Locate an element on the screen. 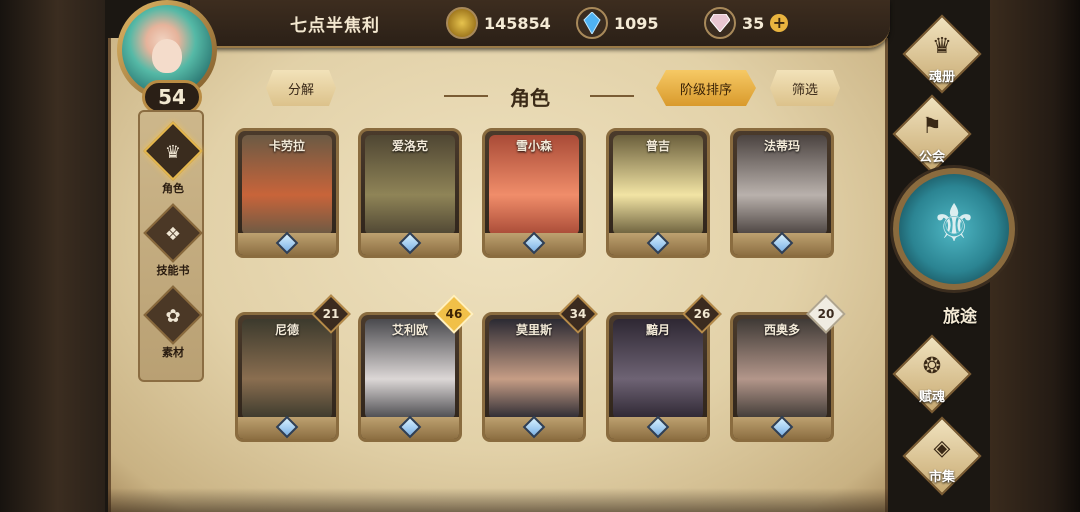  character-name: 卡劳拉 is located at coordinates (286, 146).